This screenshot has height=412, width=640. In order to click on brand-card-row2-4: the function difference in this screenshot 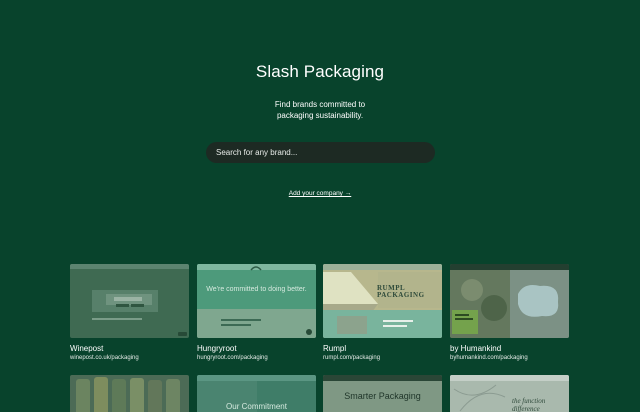, I will do `click(509, 393)`.